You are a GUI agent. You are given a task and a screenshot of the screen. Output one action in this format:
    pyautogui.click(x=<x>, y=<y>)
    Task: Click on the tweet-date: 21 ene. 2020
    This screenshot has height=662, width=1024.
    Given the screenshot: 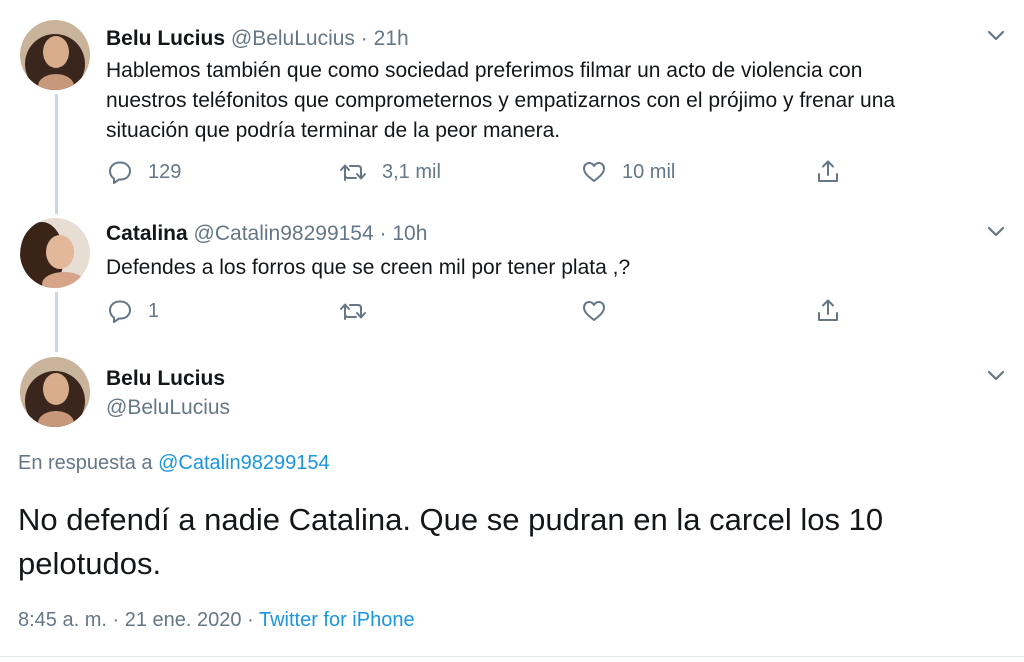 What is the action you would take?
    pyautogui.click(x=183, y=620)
    